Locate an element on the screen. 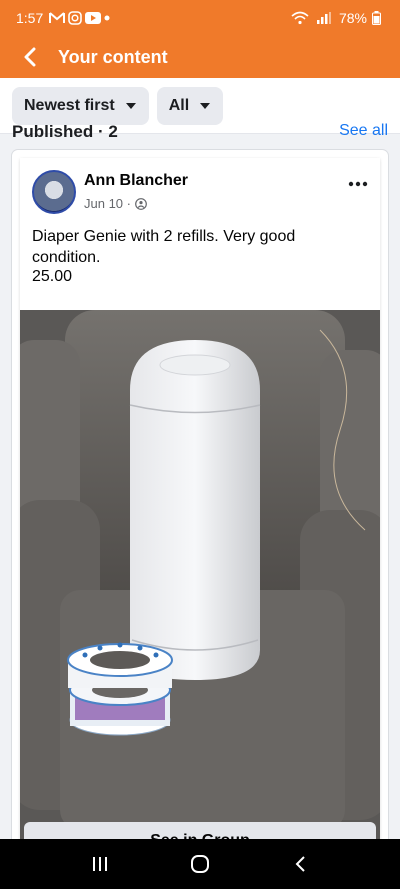  recent-apps-icon is located at coordinates (100, 864).